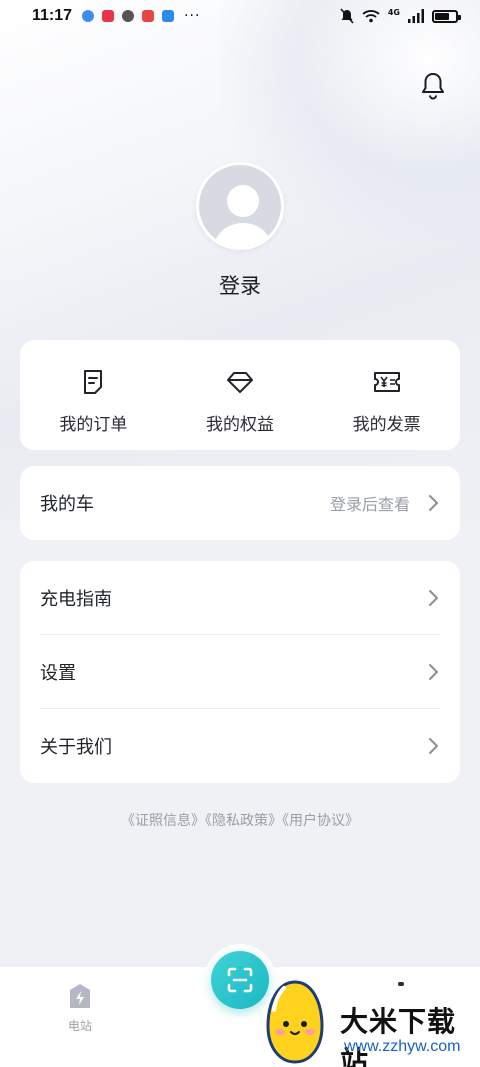 This screenshot has height=1067, width=480. Describe the element at coordinates (320, 821) in the screenshot. I see `user-agreement-link: 《用户协议》` at that location.